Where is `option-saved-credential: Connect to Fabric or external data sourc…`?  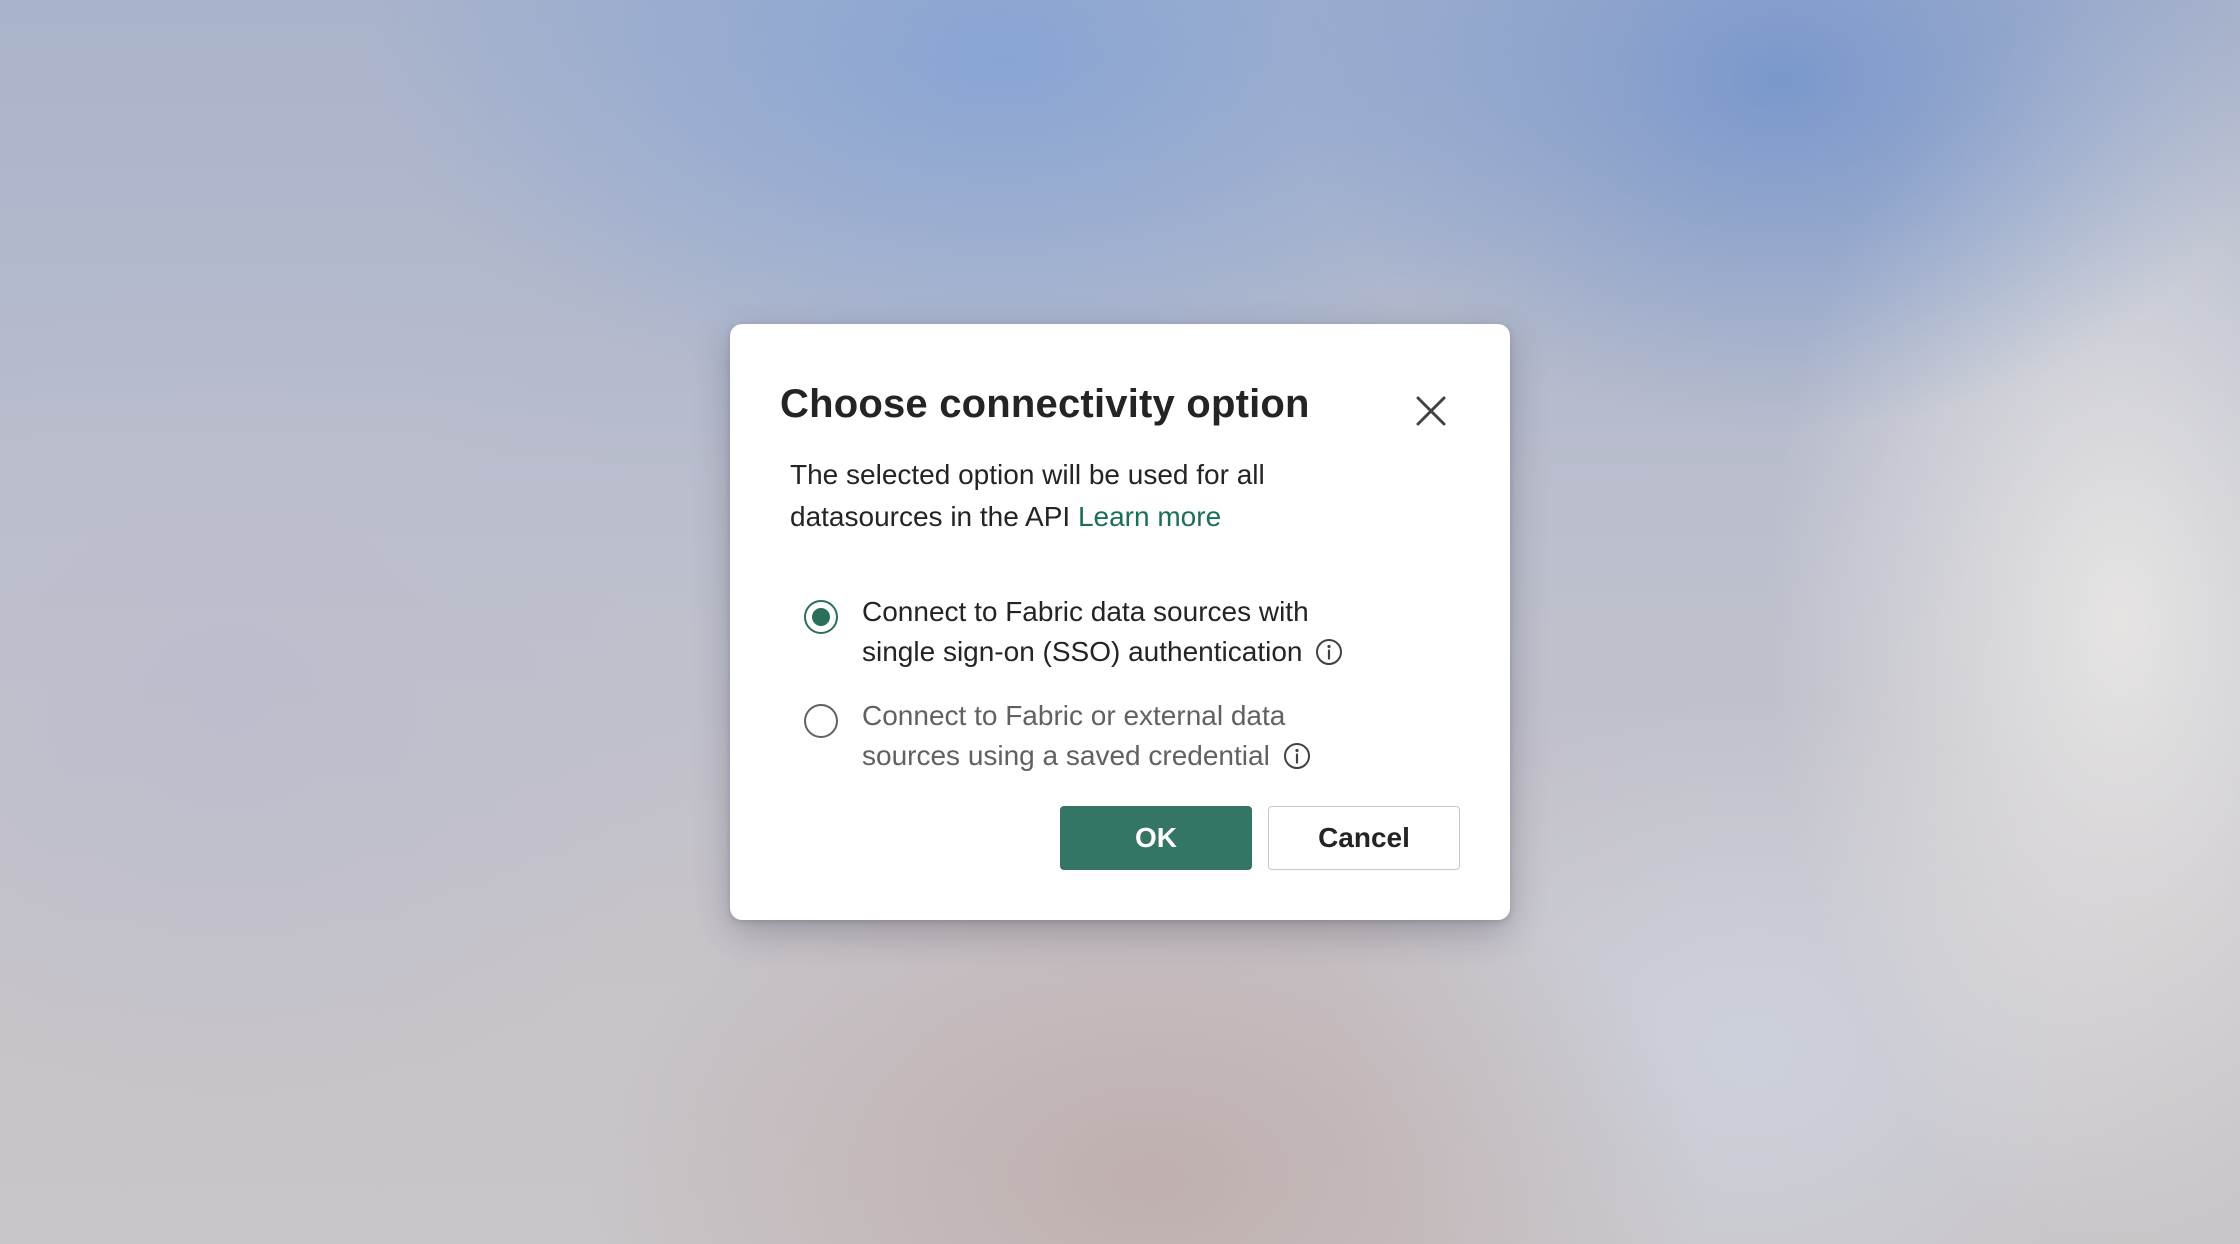 option-saved-credential: Connect to Fabric or external data sourc… is located at coordinates (1124, 736).